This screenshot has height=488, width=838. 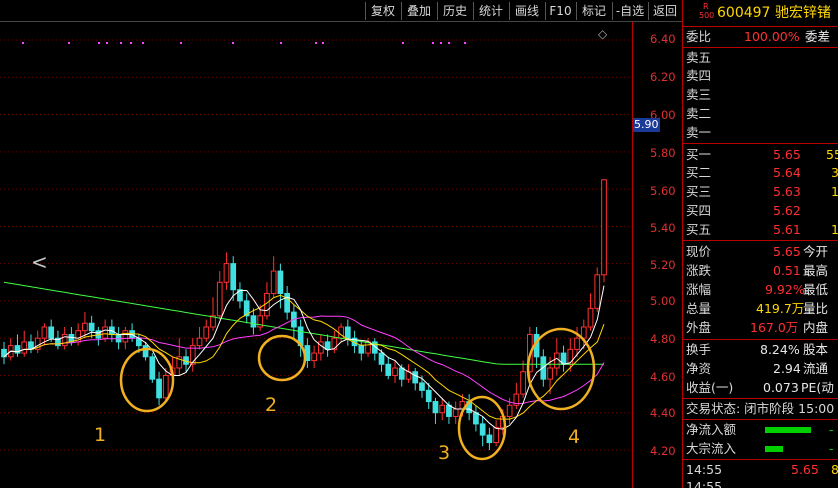 I want to click on diamond-icon: ◇, so click(x=603, y=34).